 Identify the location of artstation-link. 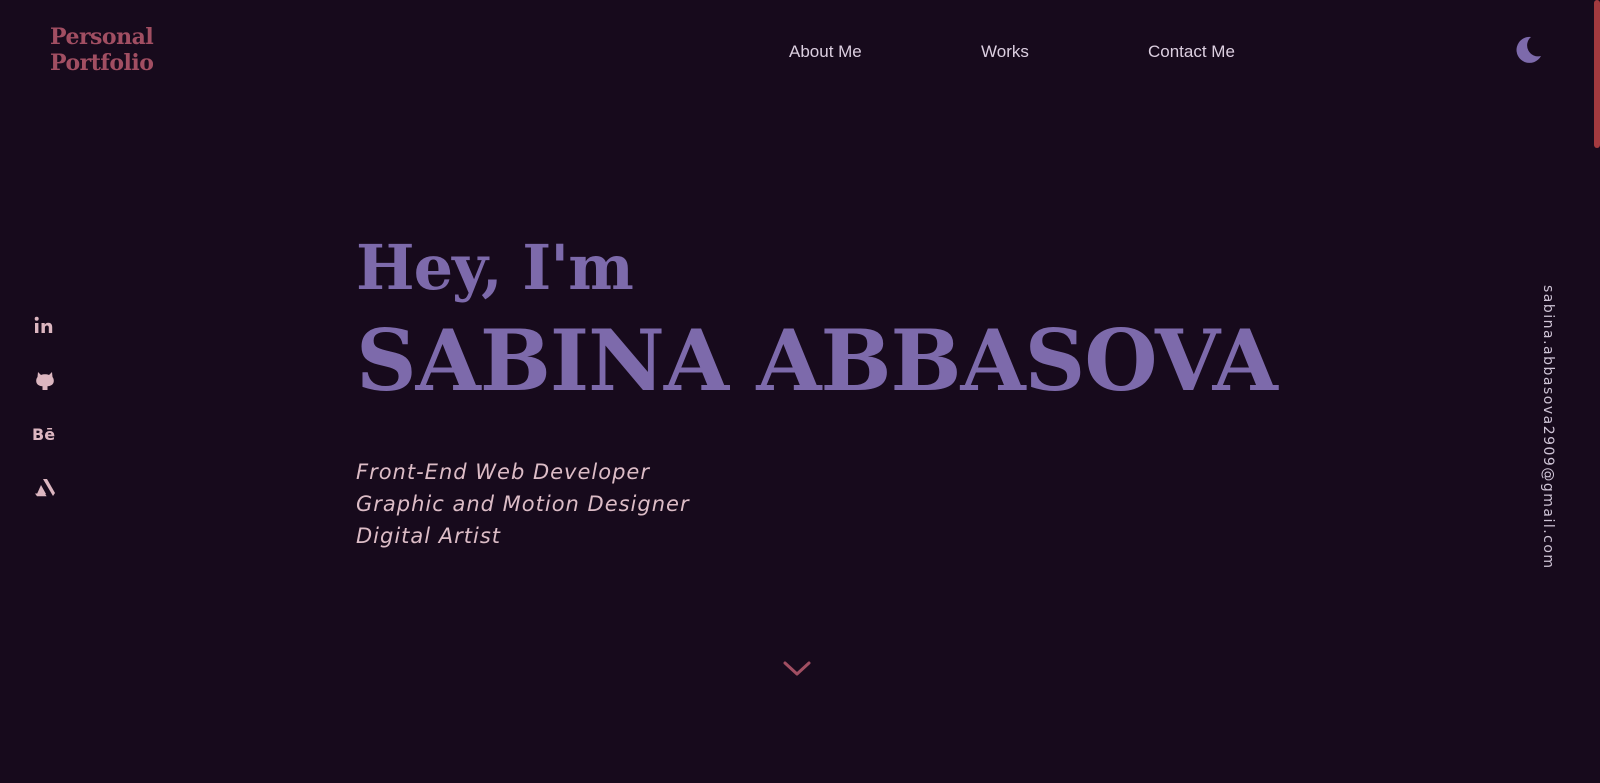
(45, 488).